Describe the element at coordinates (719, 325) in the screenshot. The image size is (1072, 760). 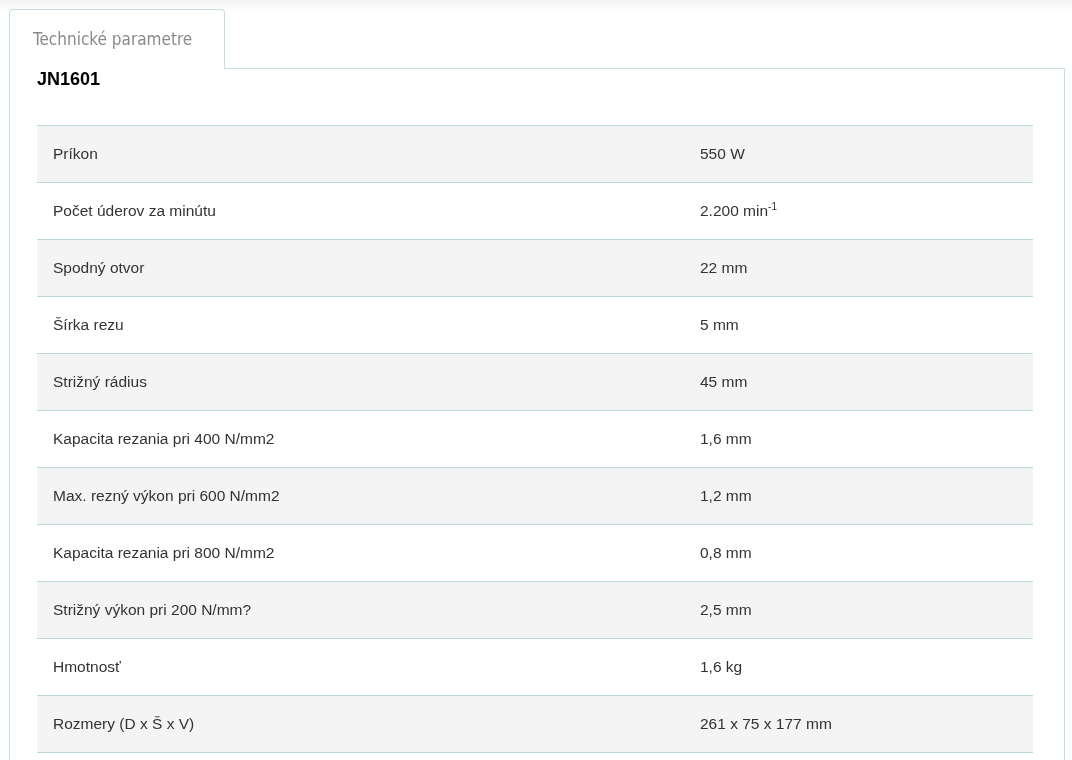
I see `parameter-value: 5 mm` at that location.